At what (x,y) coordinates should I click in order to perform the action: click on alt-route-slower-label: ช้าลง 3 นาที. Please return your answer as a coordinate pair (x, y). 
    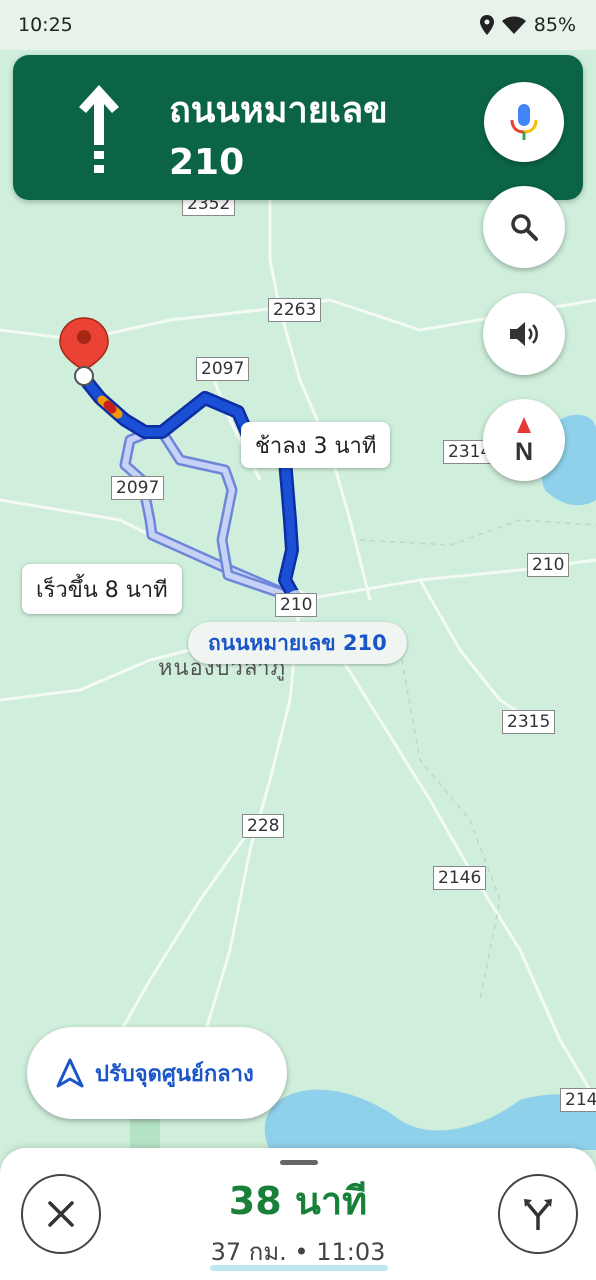
    Looking at the image, I should click on (316, 446).